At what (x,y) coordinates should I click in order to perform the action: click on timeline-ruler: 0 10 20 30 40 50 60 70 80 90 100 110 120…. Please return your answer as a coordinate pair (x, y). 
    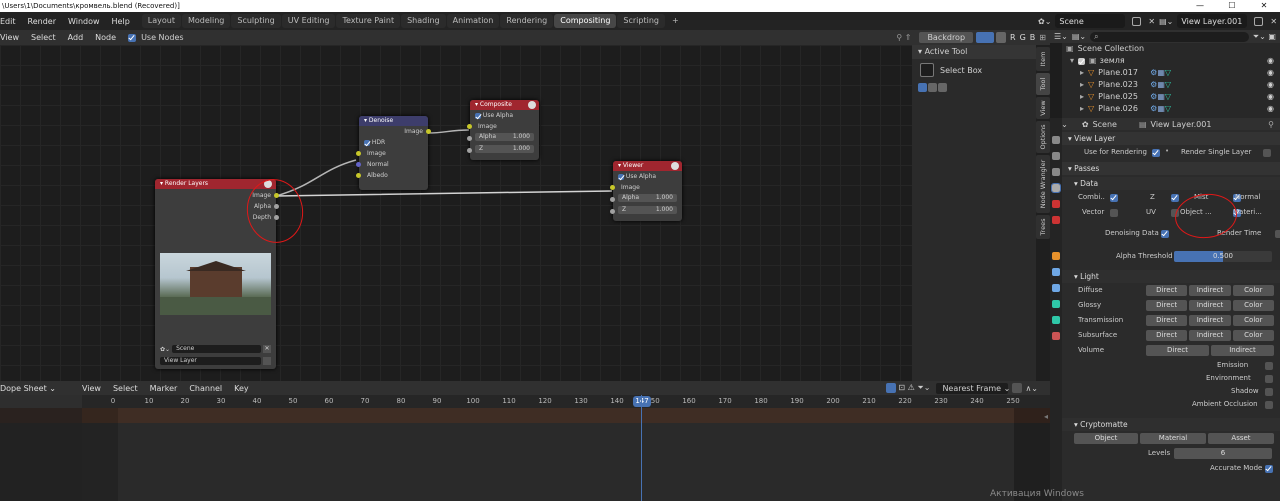
    Looking at the image, I should click on (525, 401).